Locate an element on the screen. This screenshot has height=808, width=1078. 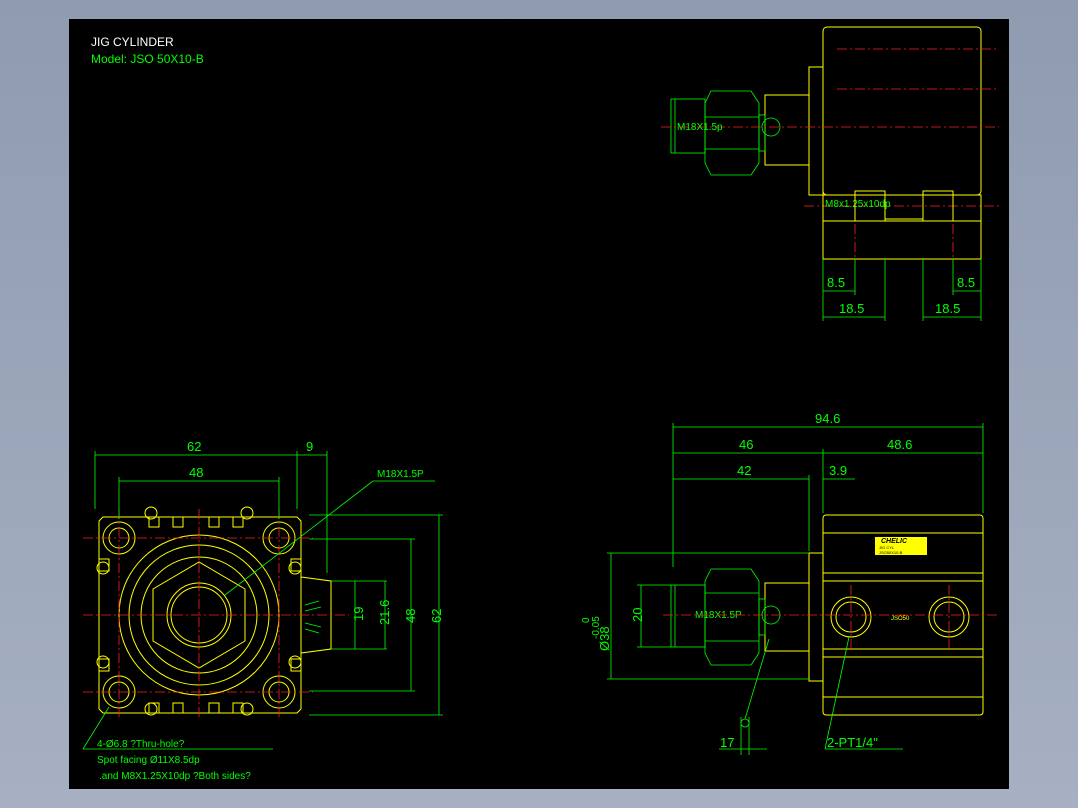
dim-top-right-inner: 8.5 is located at coordinates (966, 282).